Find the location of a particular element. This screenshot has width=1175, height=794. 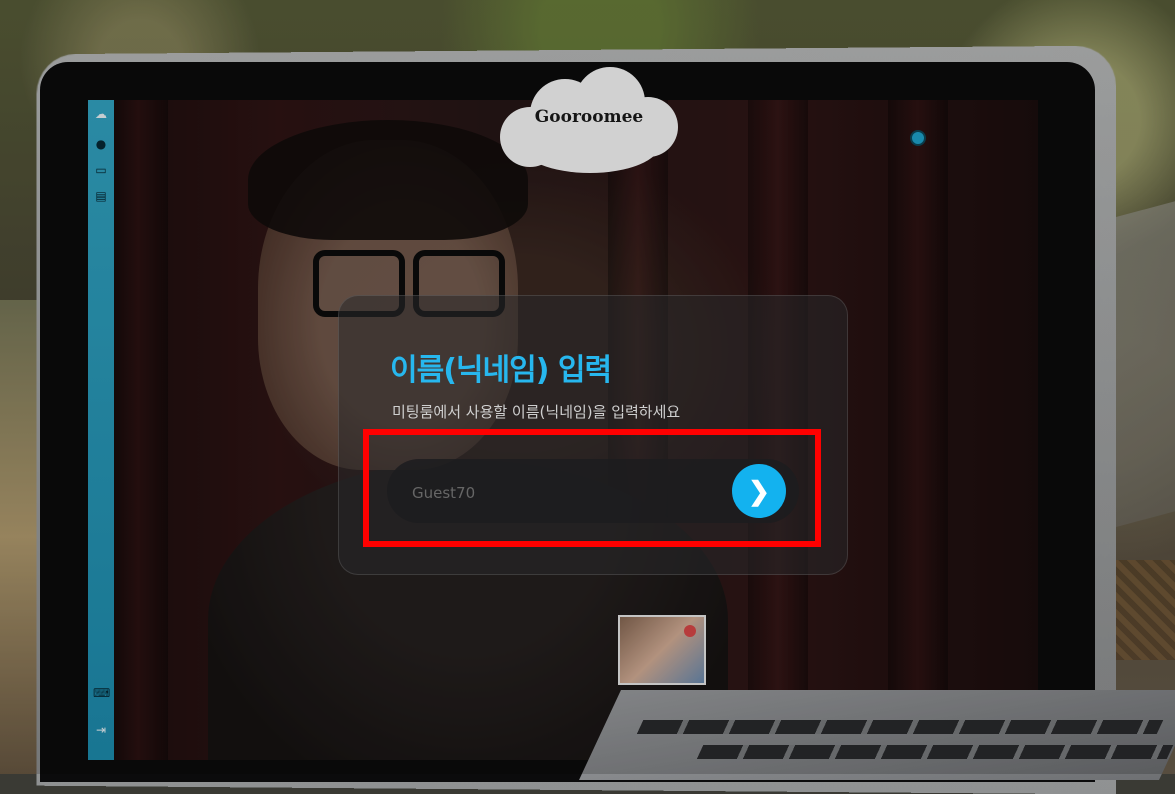

highlight-box is located at coordinates (592, 488).